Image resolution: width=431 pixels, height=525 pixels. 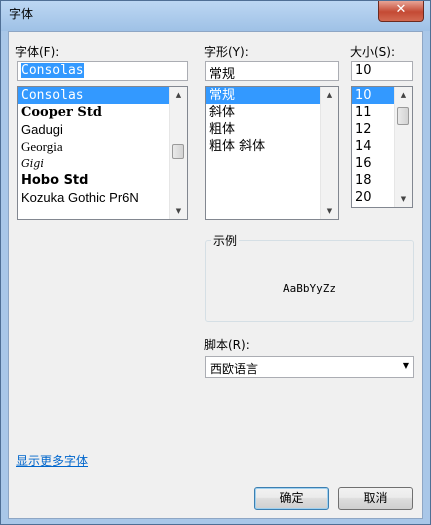 I want to click on title-bar: 字体 ✕, so click(x=215, y=16).